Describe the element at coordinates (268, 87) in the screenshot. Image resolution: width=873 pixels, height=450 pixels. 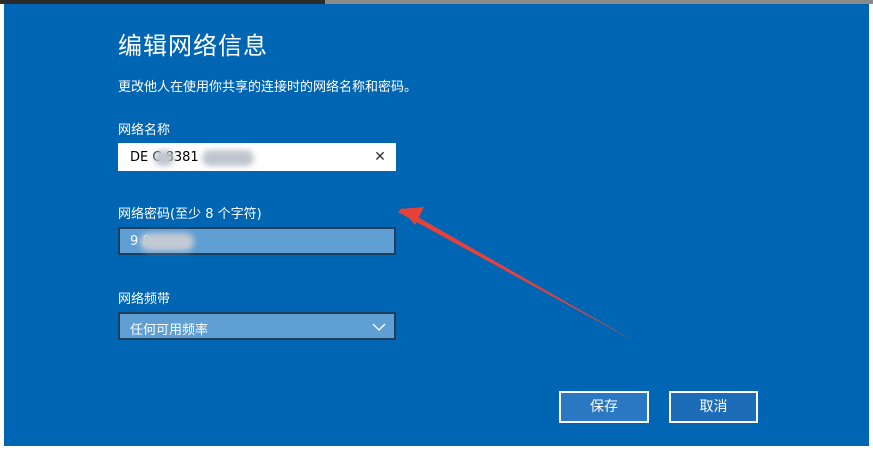
I see `dialog-description: 更改他人在使用你共享的连接时的网络名称和密码。` at that location.